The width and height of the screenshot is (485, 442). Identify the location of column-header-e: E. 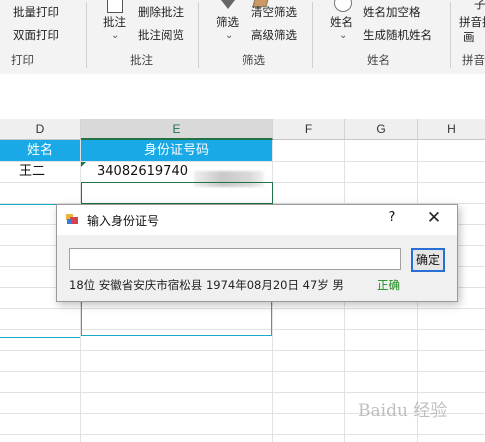
(177, 129).